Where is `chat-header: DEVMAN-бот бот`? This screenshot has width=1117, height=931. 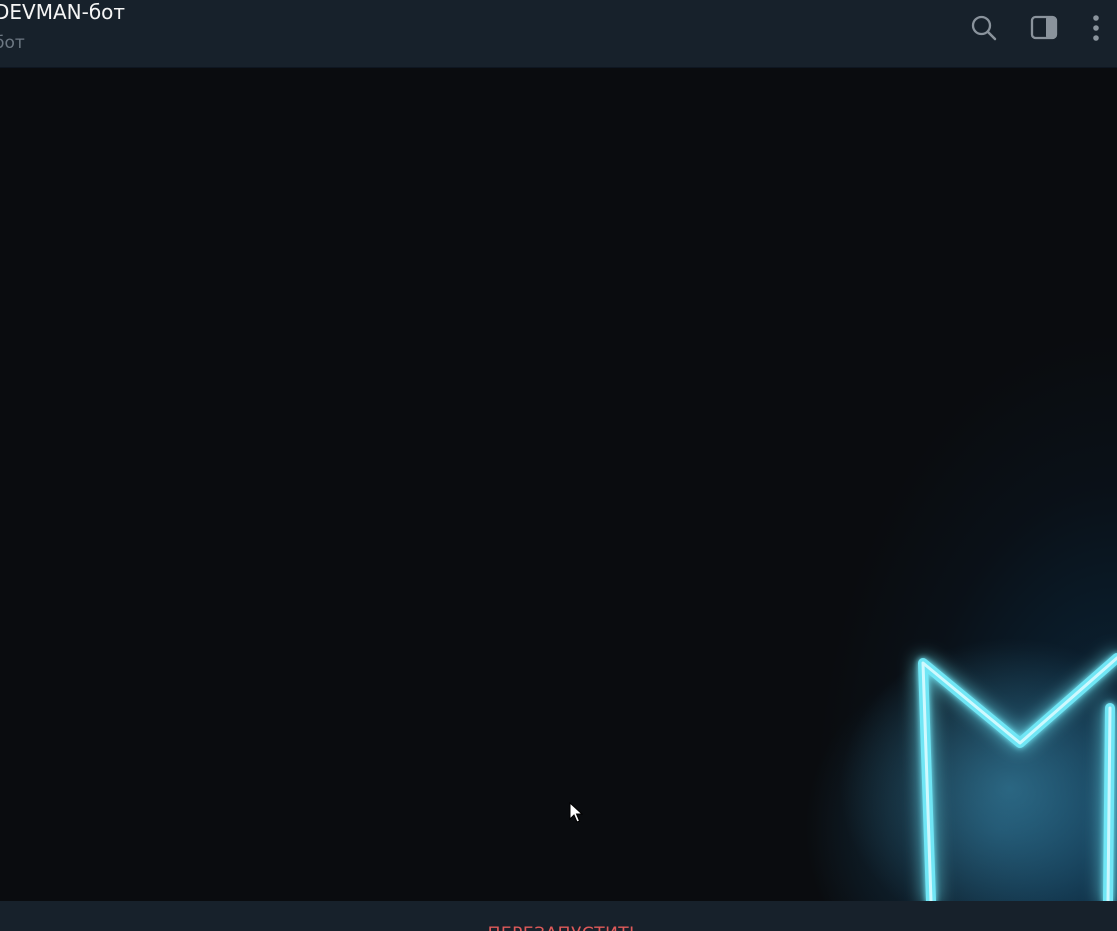 chat-header: DEVMAN-бот бот is located at coordinates (558, 34).